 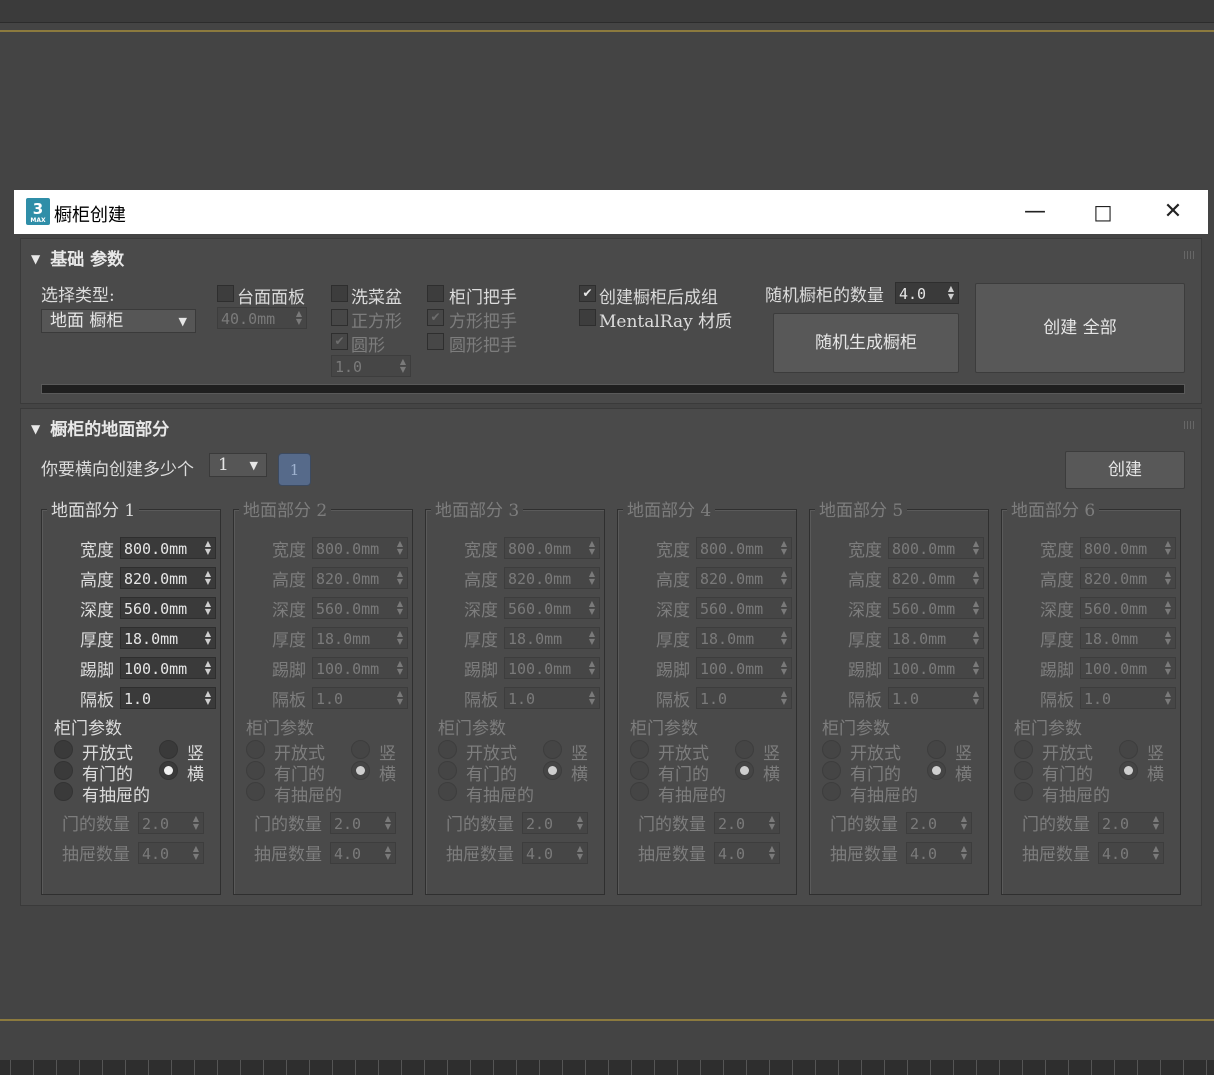 I want to click on timeline-ruler, so click(x=607, y=1067).